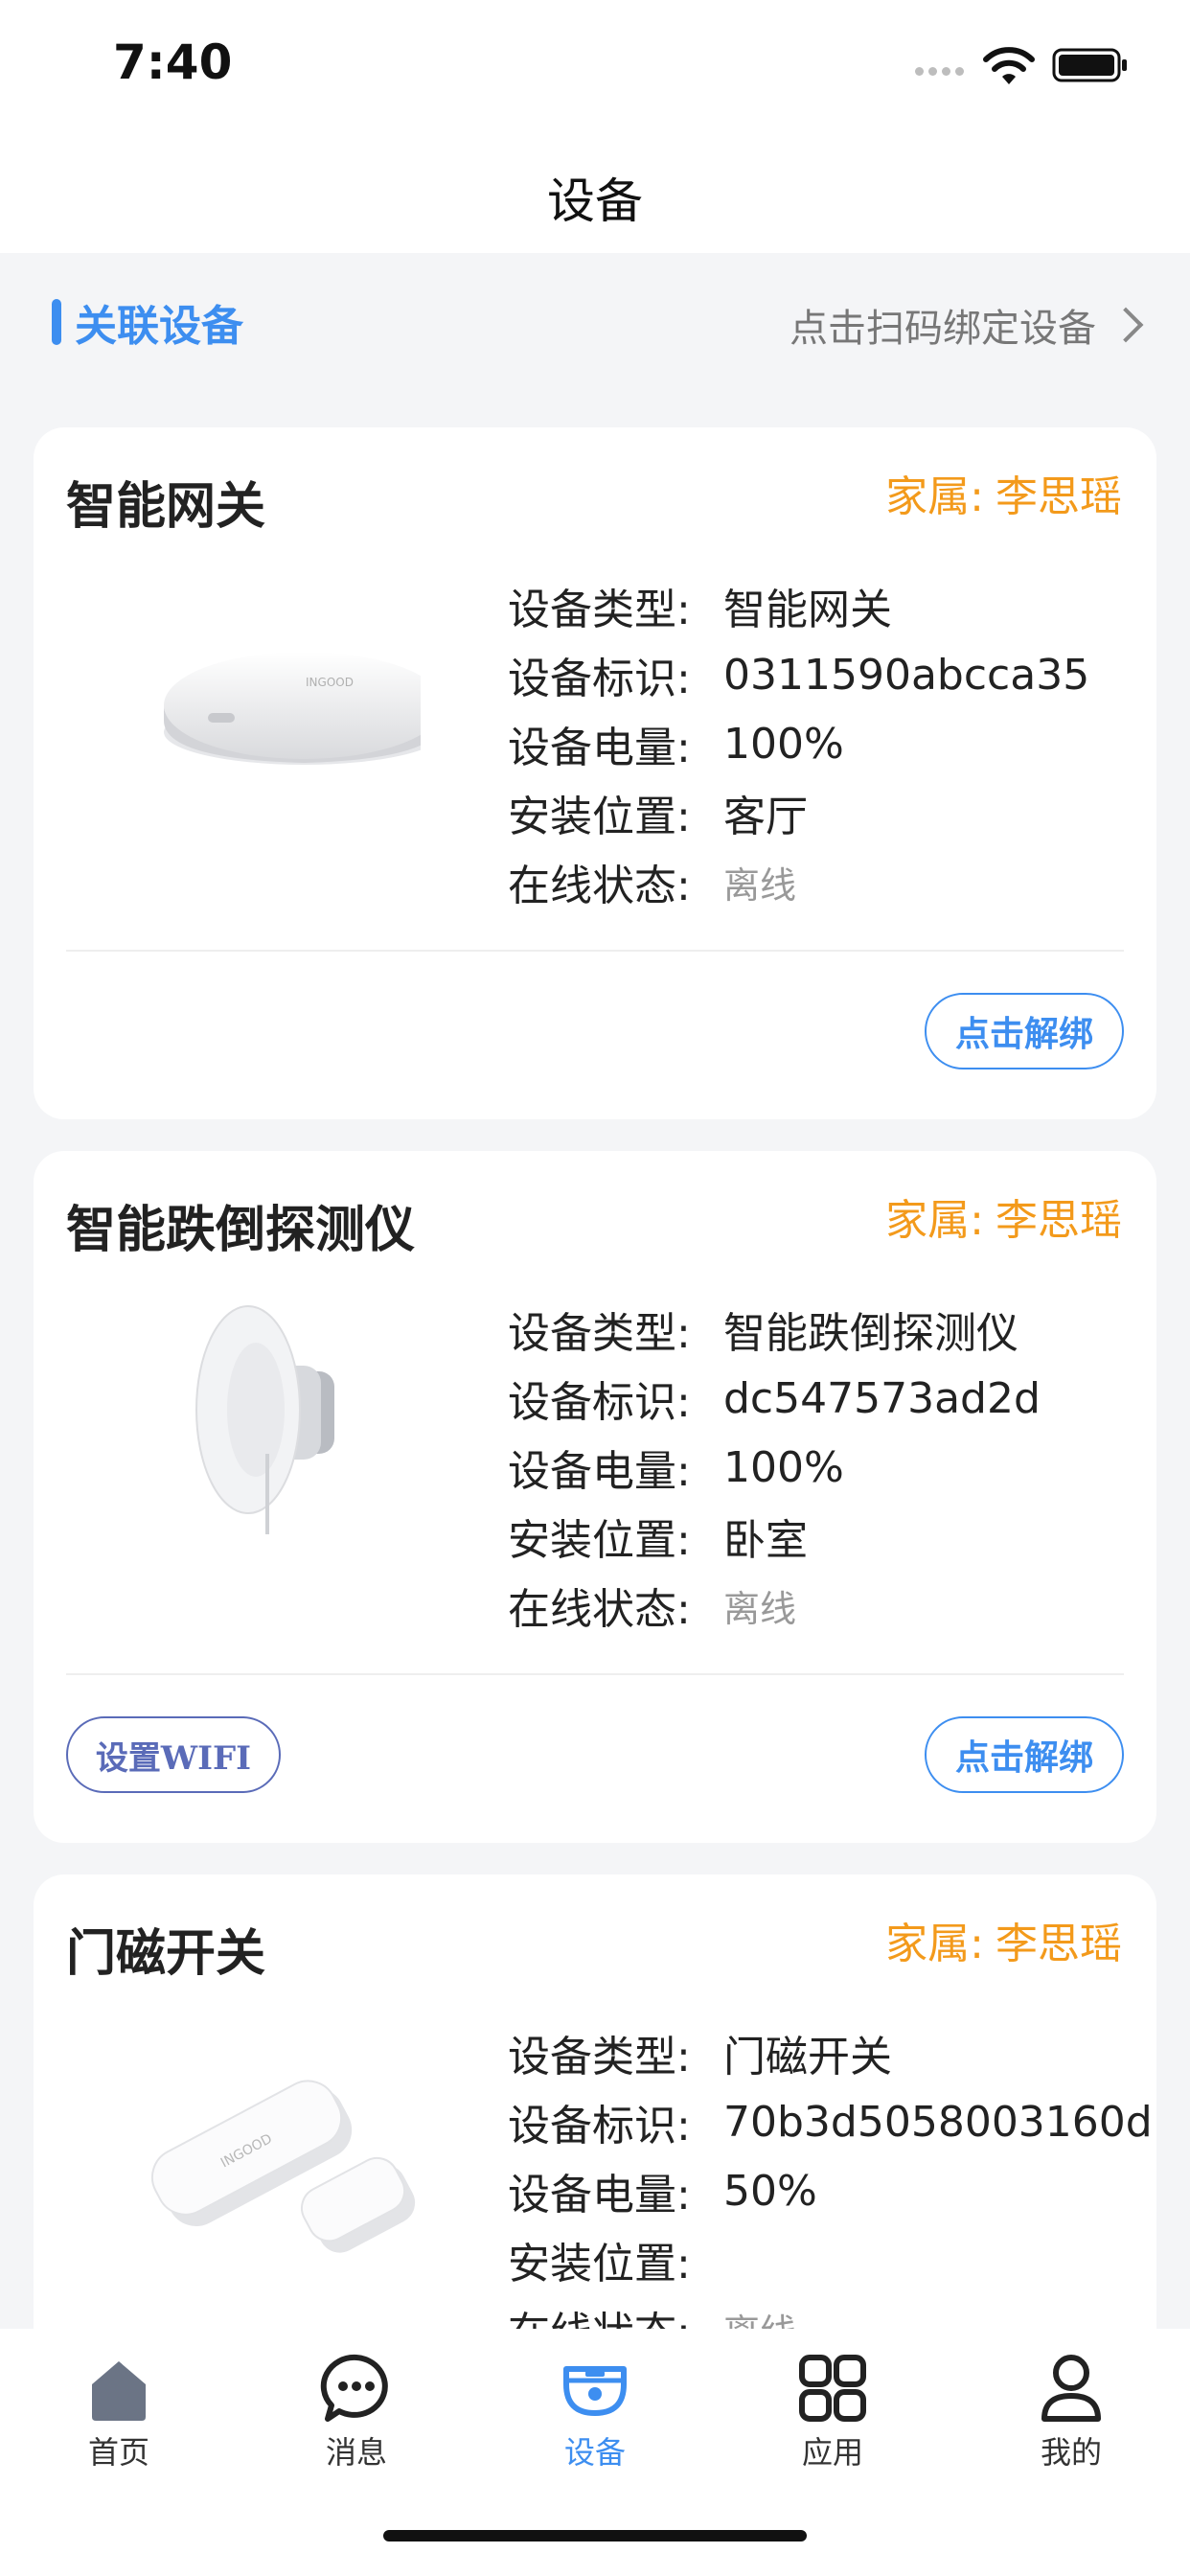 Image resolution: width=1190 pixels, height=2576 pixels. I want to click on svg-text: INGOOD, so click(330, 682).